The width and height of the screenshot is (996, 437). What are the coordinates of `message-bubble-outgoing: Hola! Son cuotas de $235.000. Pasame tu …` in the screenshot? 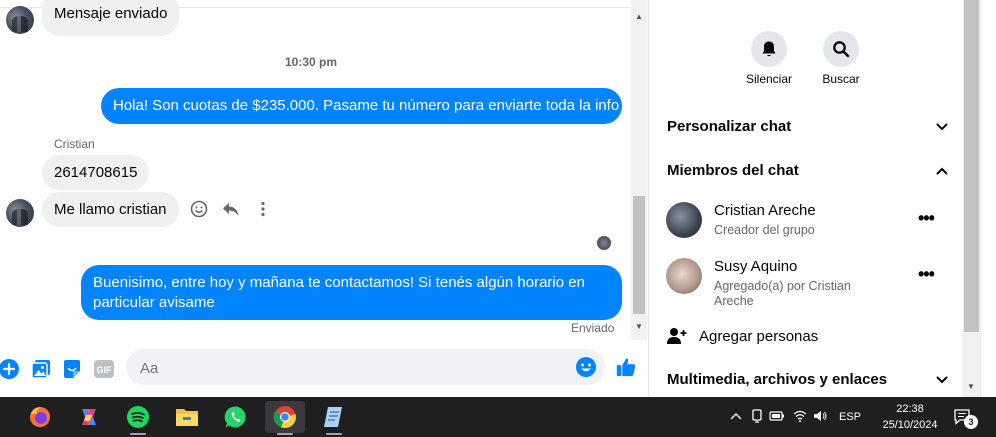 It's located at (361, 106).